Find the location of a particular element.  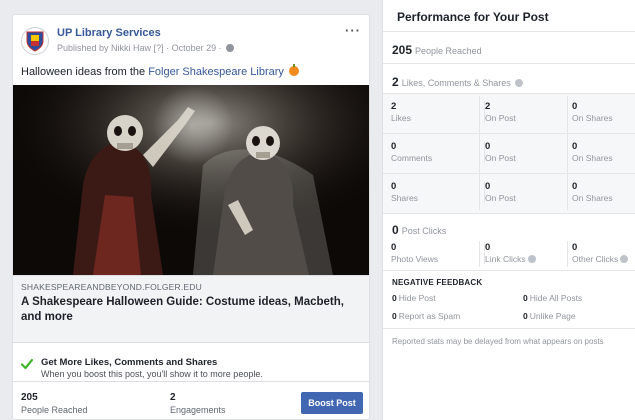

clicks-breakdown-row: 0 Photo Views 0 Link Clicks 0 Other Clicks is located at coordinates (509, 254).